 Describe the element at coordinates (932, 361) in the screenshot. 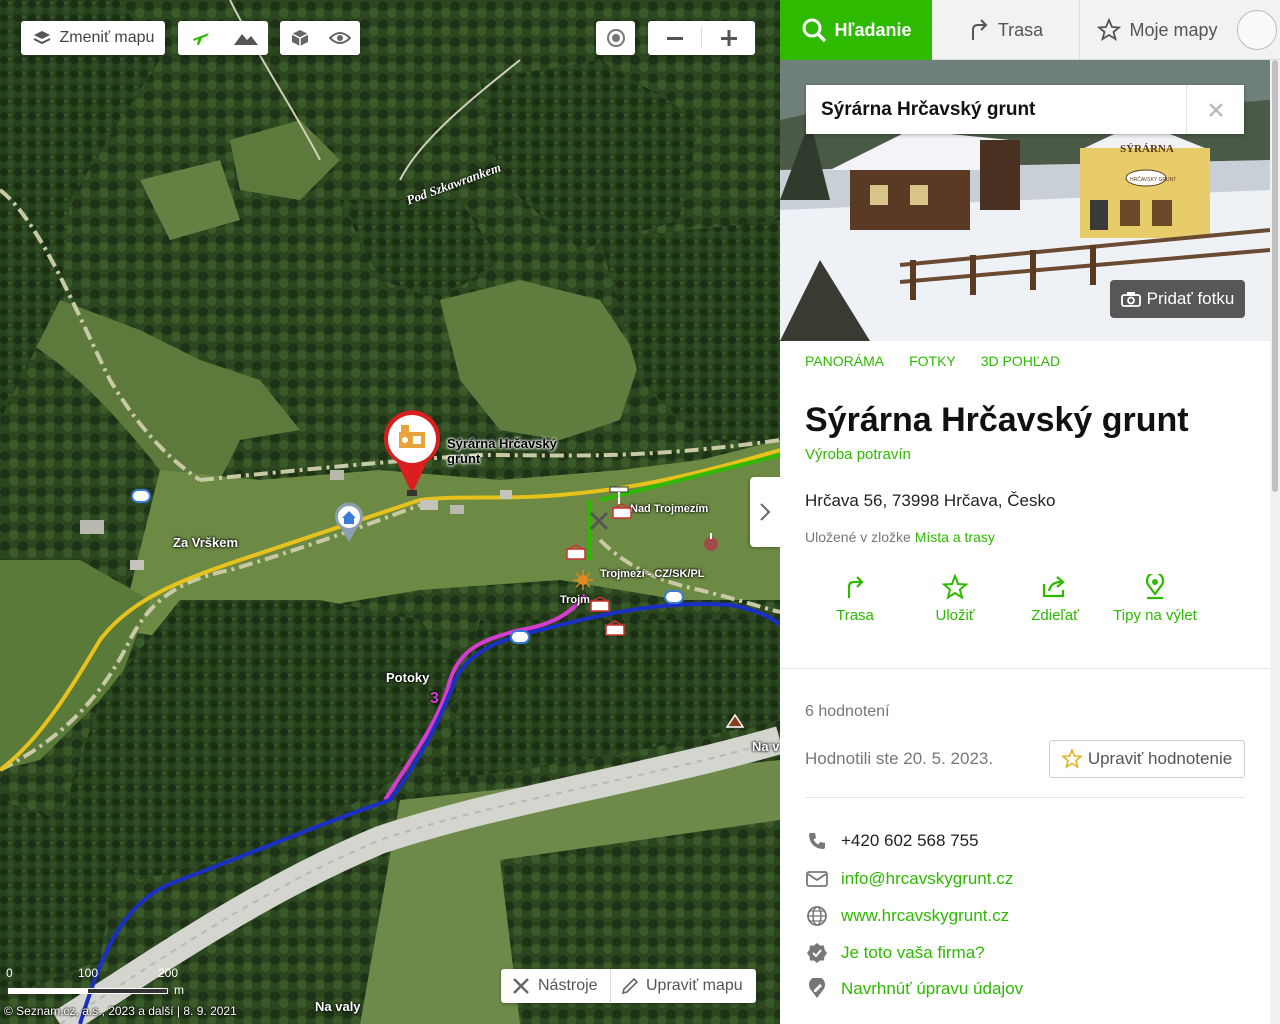

I see `photos-link: FOTKY` at that location.